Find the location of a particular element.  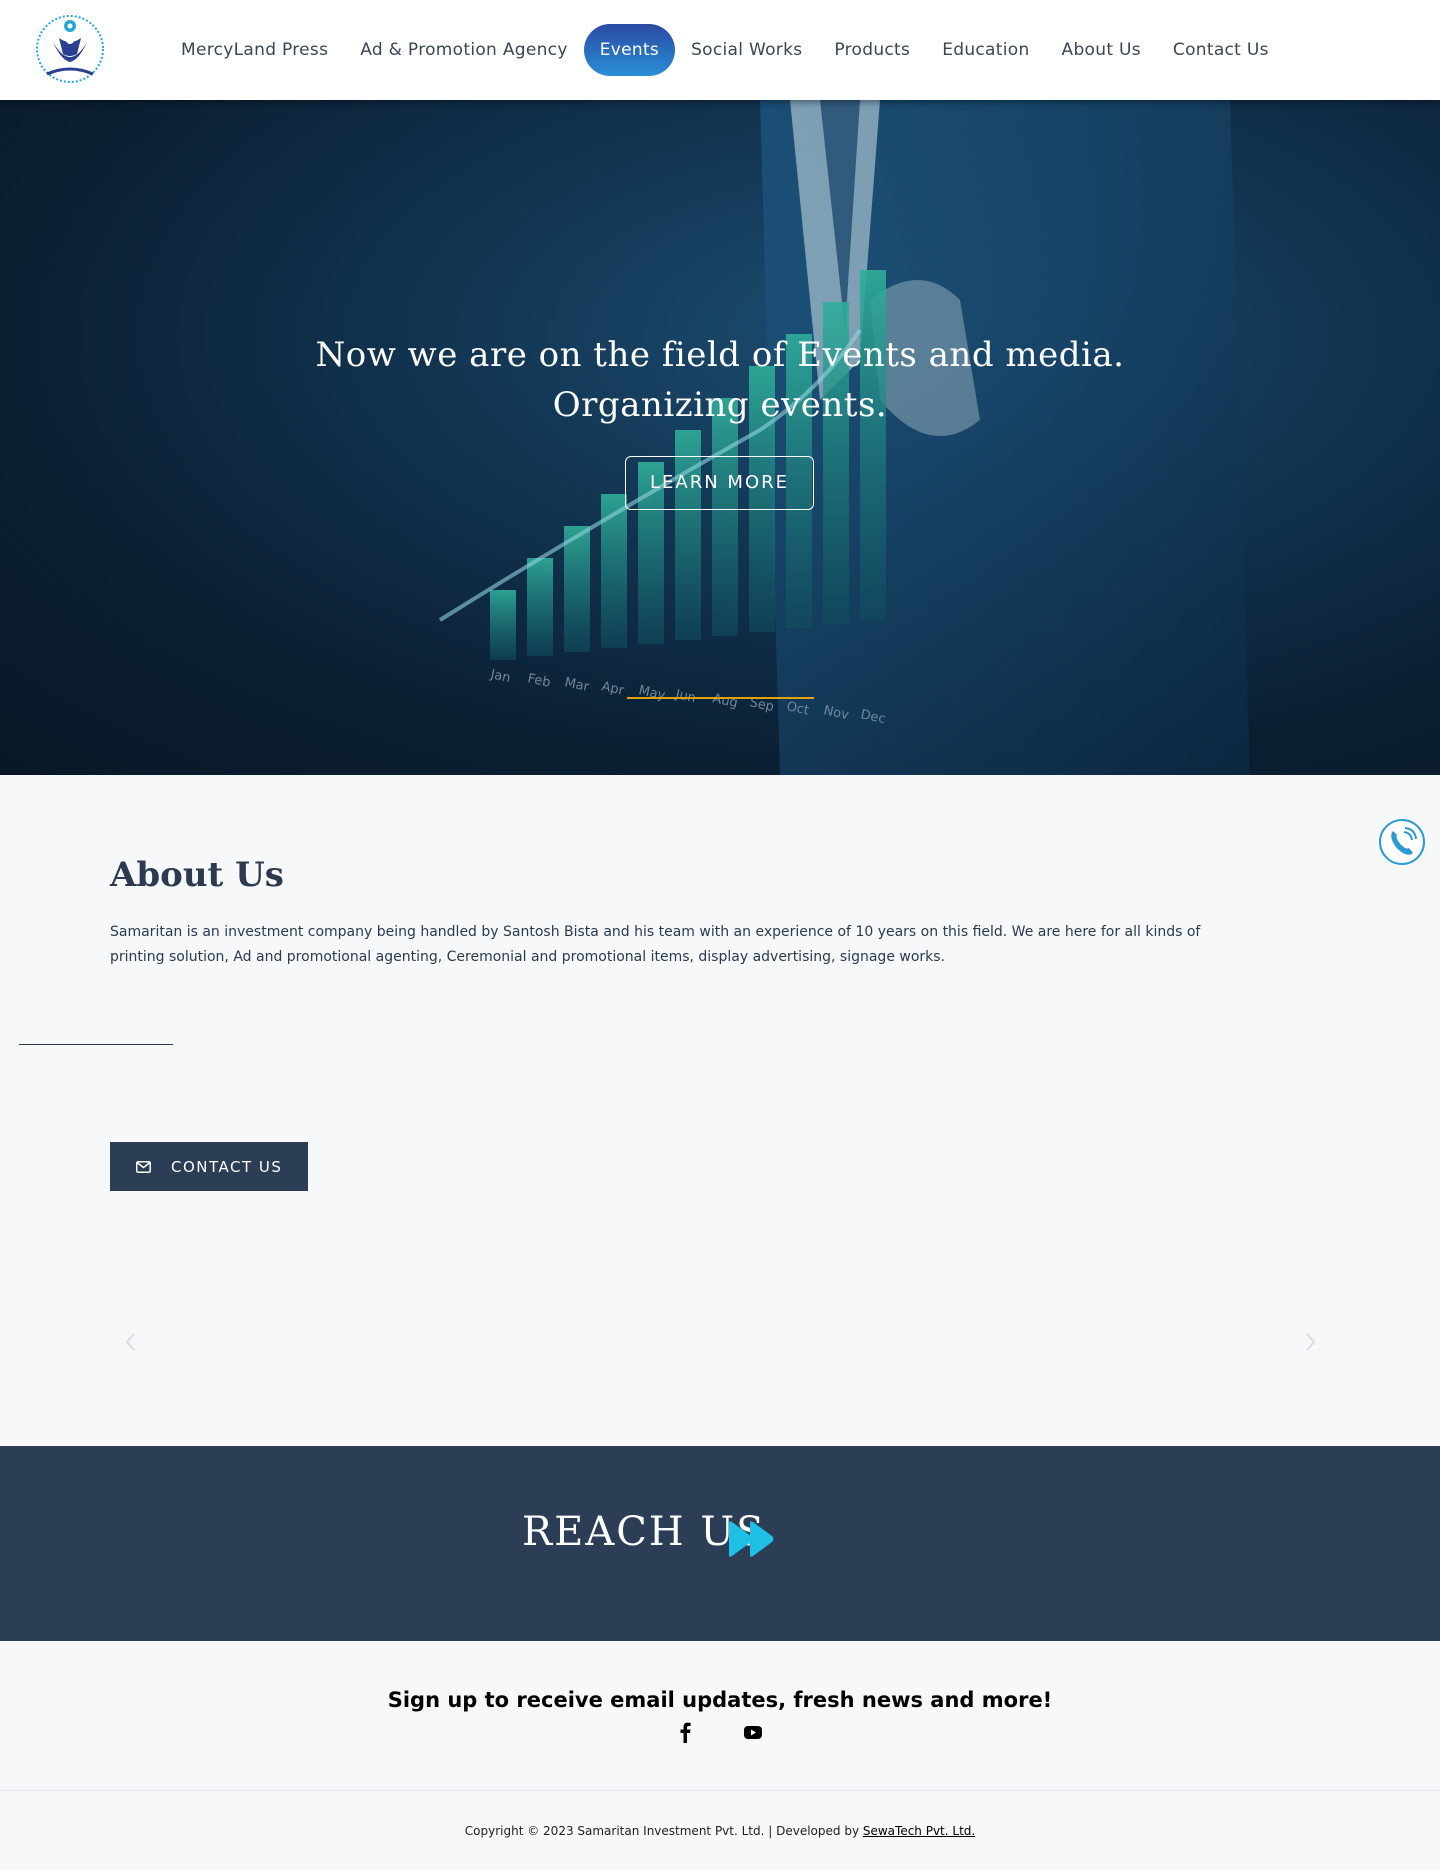

nav-item-ad-promotion-agency: Ad & Promotion Agency is located at coordinates (463, 50).